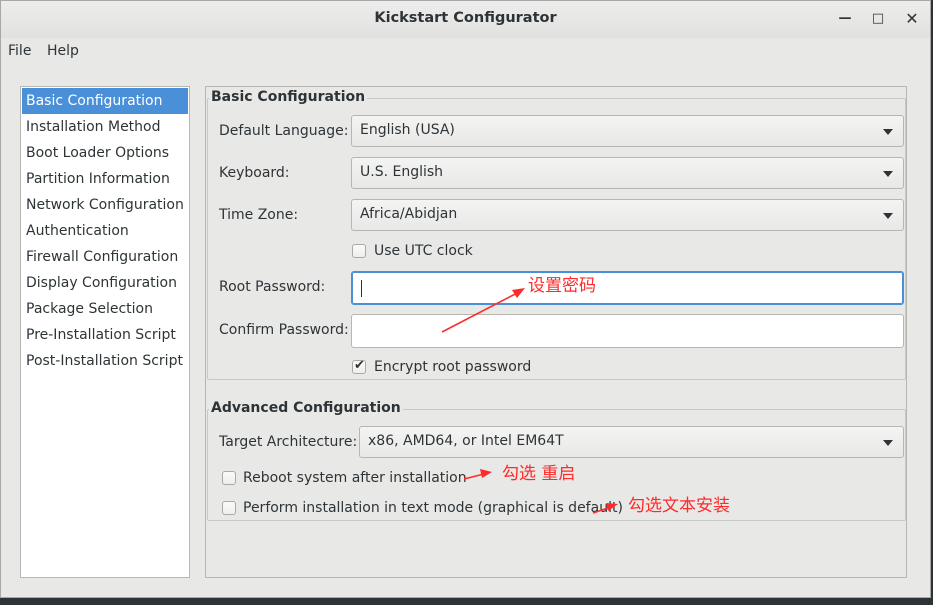 This screenshot has width=933, height=605. I want to click on arrow-to-reboot, so click(477, 474).